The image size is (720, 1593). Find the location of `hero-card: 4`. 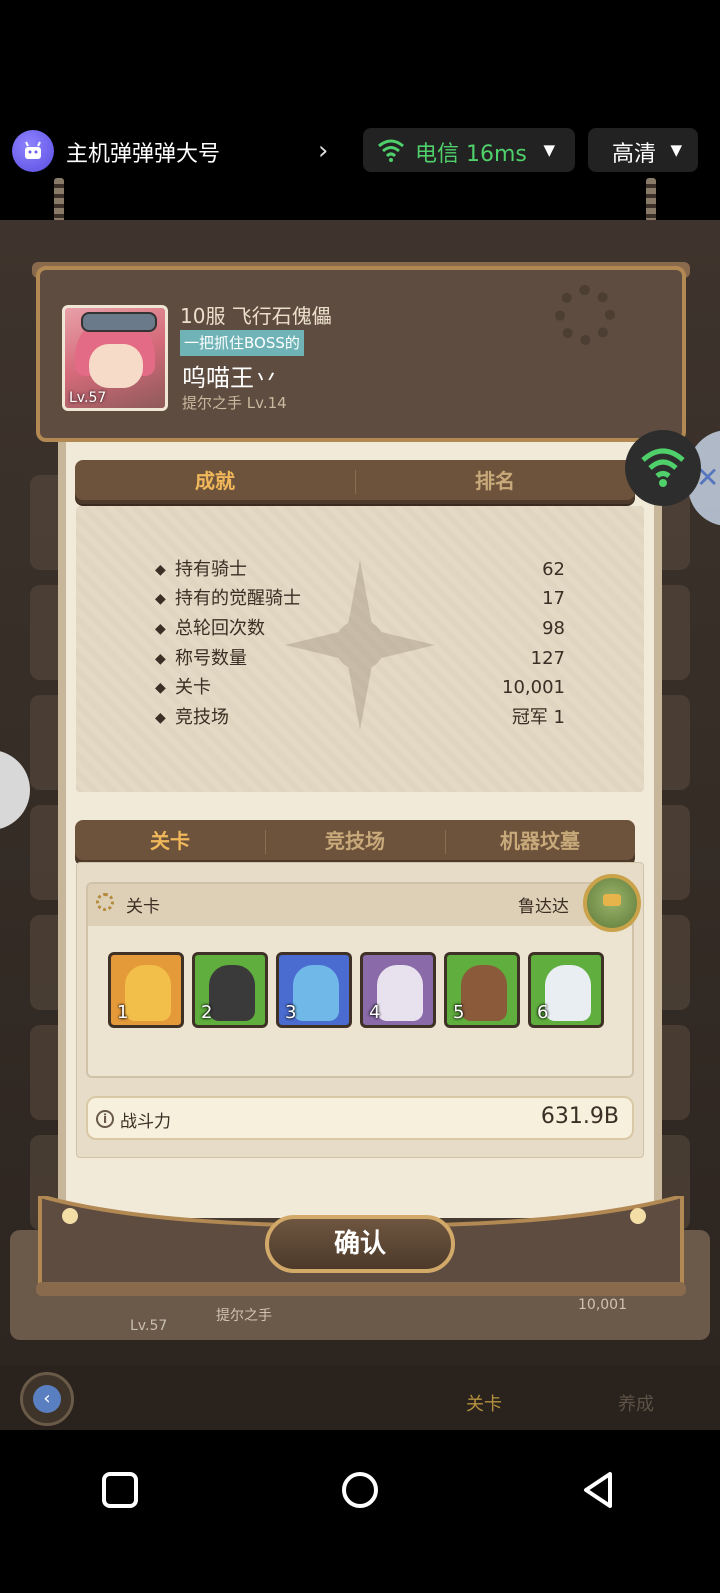

hero-card: 4 is located at coordinates (398, 990).